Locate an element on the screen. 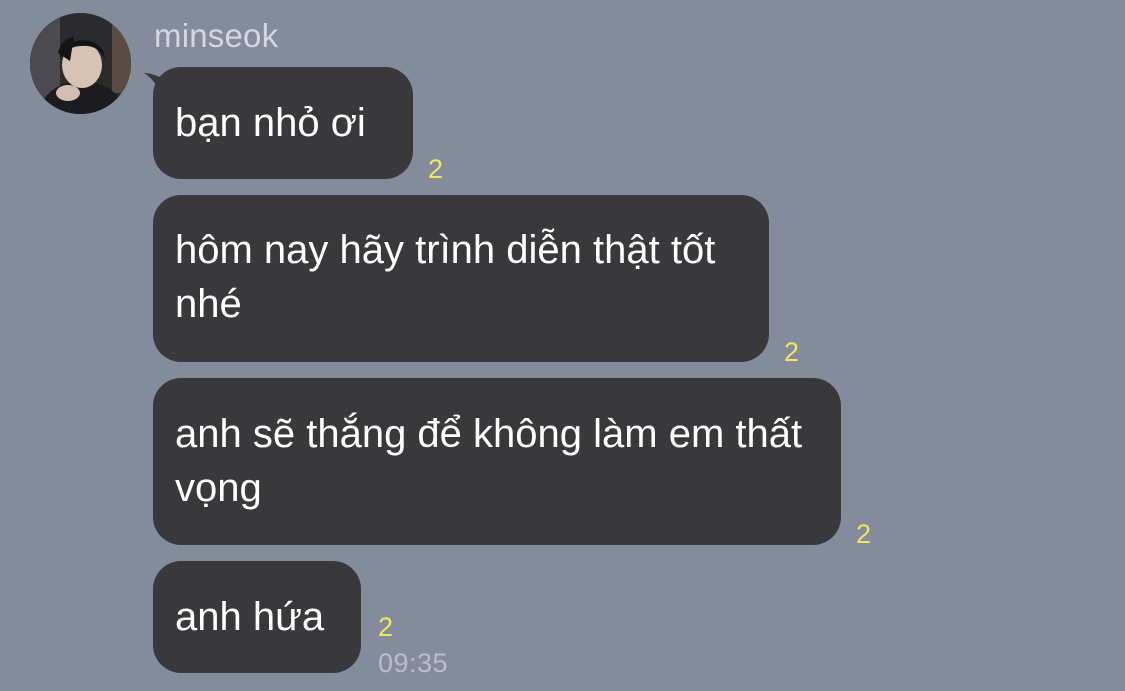 Image resolution: width=1125 pixels, height=691 pixels. message-bubble: hôm nay hãy trình diễn thật tốt nhé is located at coordinates (461, 278).